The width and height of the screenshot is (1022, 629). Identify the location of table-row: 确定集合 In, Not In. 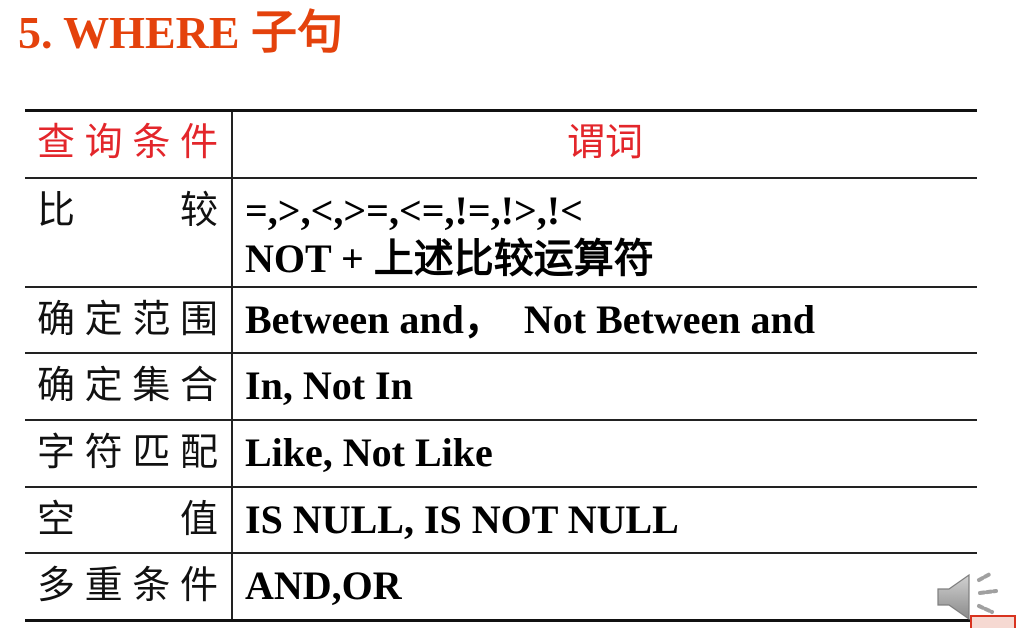
(501, 387).